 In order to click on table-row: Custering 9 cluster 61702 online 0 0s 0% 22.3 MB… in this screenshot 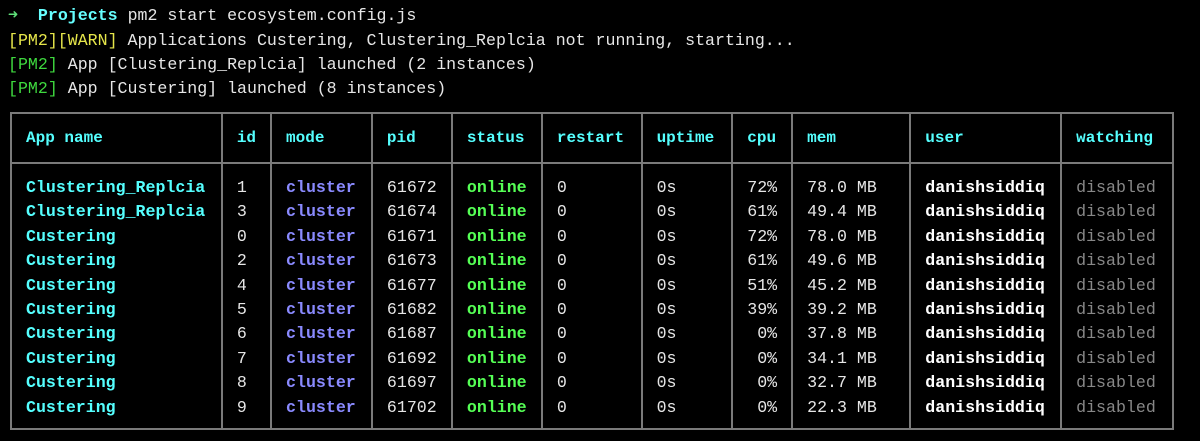, I will do `click(592, 412)`.